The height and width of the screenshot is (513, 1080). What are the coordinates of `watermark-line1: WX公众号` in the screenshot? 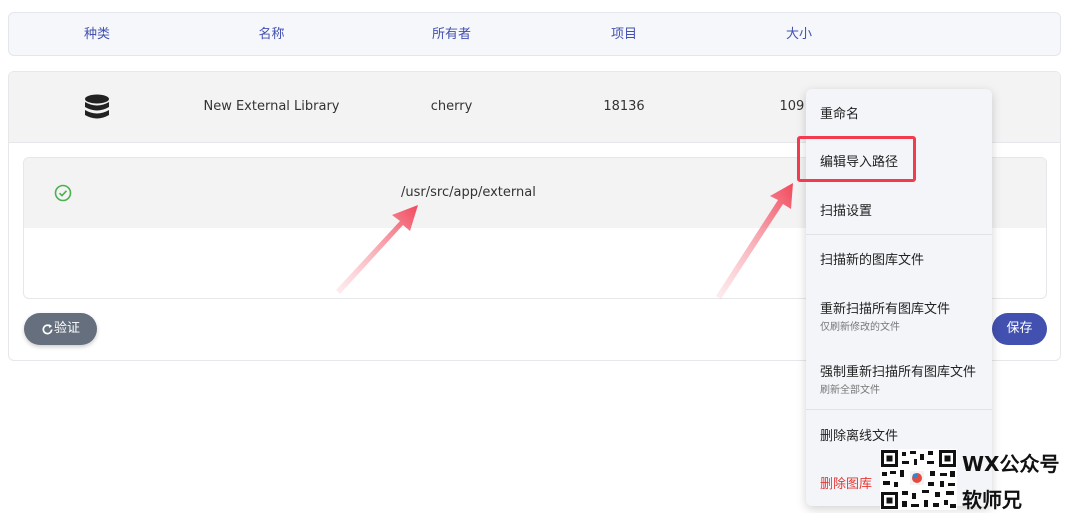 It's located at (1011, 464).